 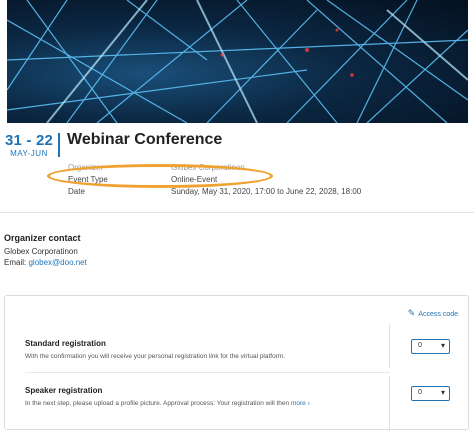 I want to click on pencil-icon: ✎, so click(x=411, y=313).